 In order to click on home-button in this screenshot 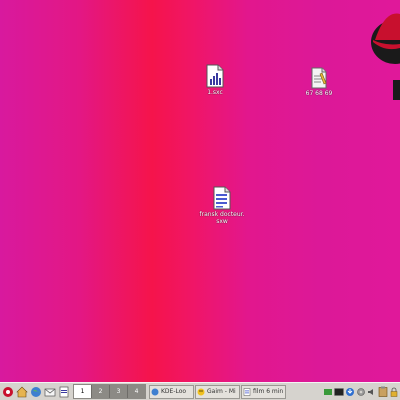, I will do `click(21, 391)`.